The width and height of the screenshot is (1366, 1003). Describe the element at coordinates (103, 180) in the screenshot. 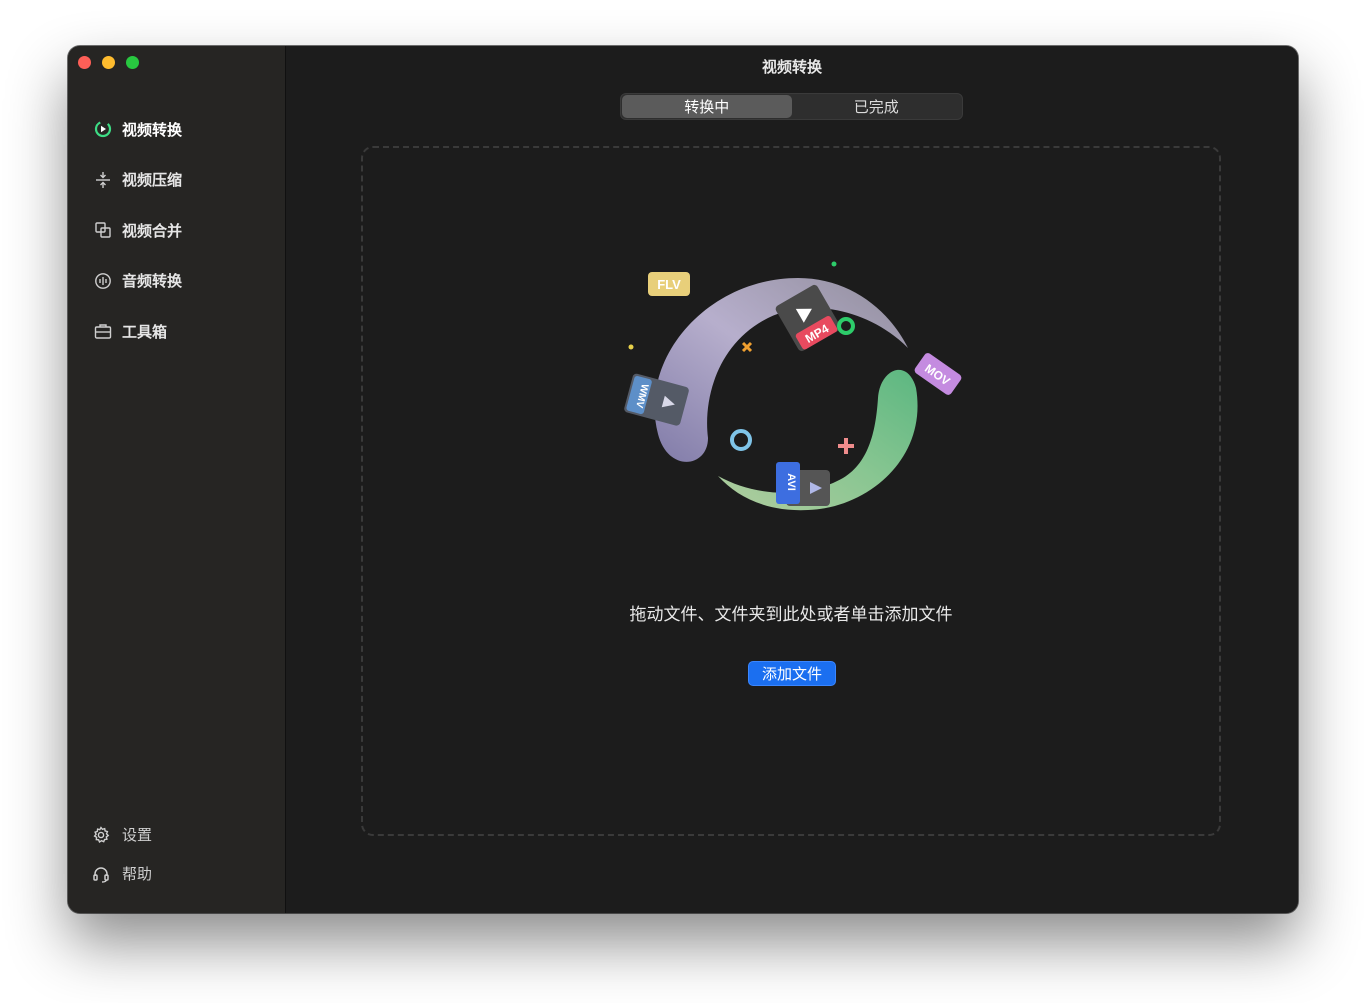

I see `compress-icon` at that location.